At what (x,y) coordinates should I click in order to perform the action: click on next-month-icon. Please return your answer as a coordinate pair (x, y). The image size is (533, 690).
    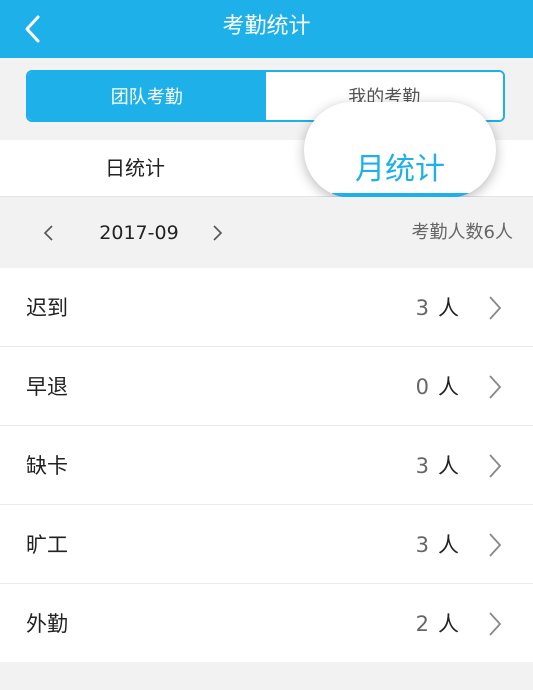
    Looking at the image, I should click on (217, 233).